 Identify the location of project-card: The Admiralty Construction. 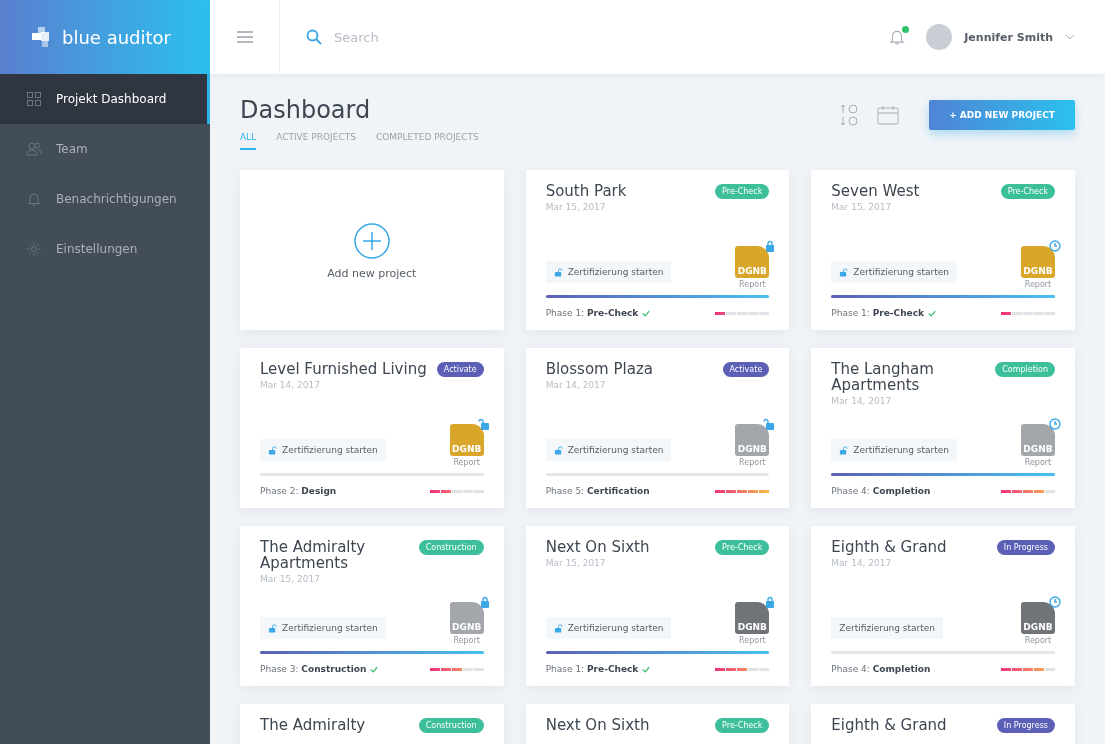
(372, 724).